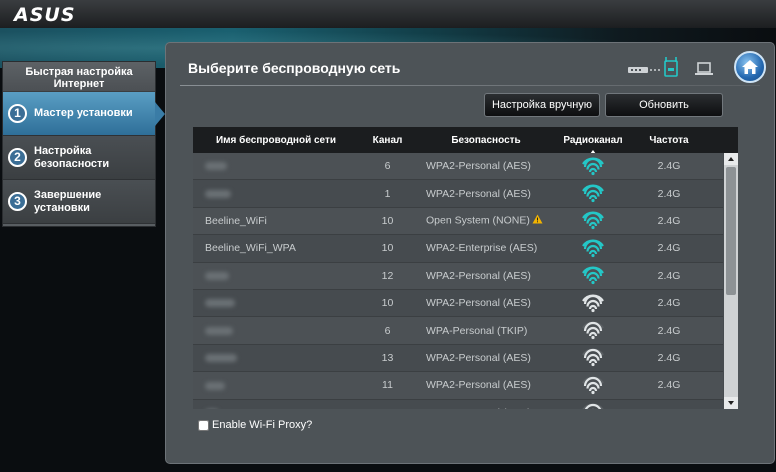 The height and width of the screenshot is (472, 776). I want to click on column-security: Безопасность, so click(486, 140).